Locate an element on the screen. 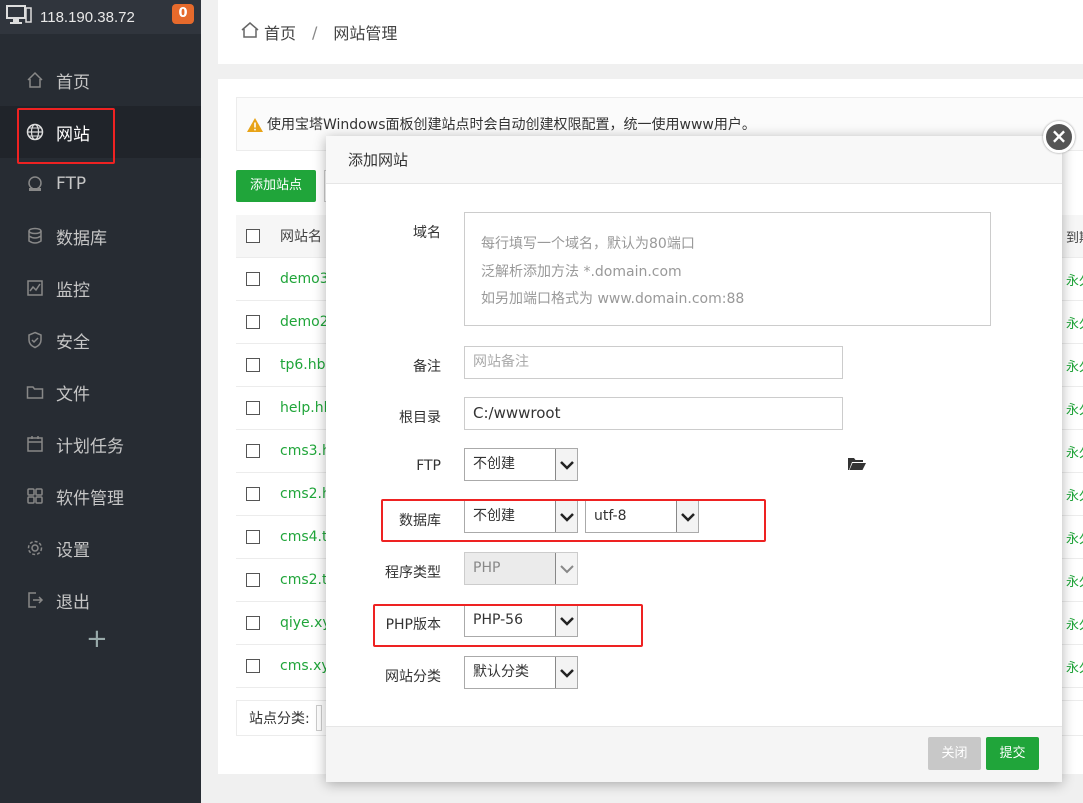  ftp-select: 不创建 is located at coordinates (521, 464).